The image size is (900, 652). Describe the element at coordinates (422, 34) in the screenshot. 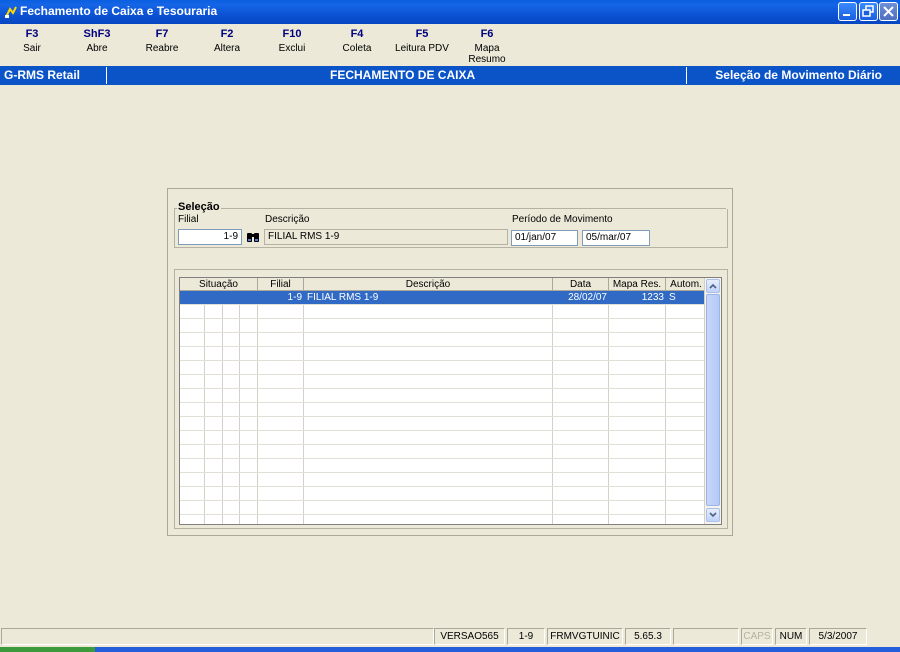

I see `leitura-pdv-key: F5` at that location.